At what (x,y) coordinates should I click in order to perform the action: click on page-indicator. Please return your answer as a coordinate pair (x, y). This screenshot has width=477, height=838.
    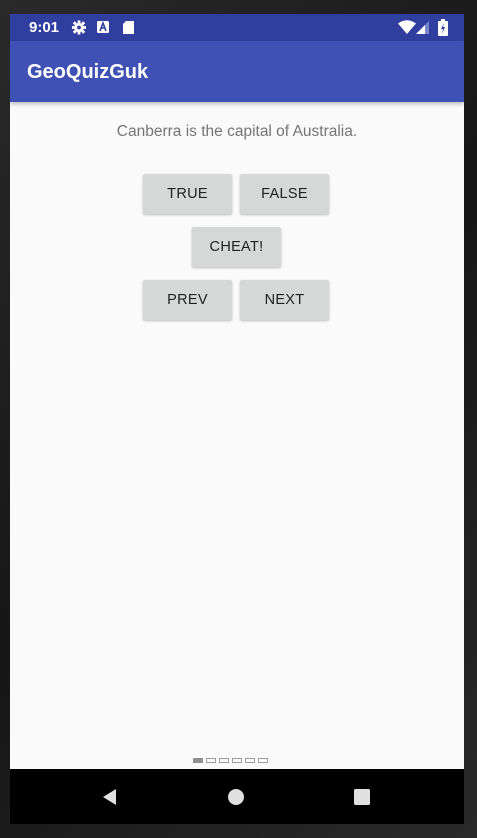
    Looking at the image, I should click on (230, 761).